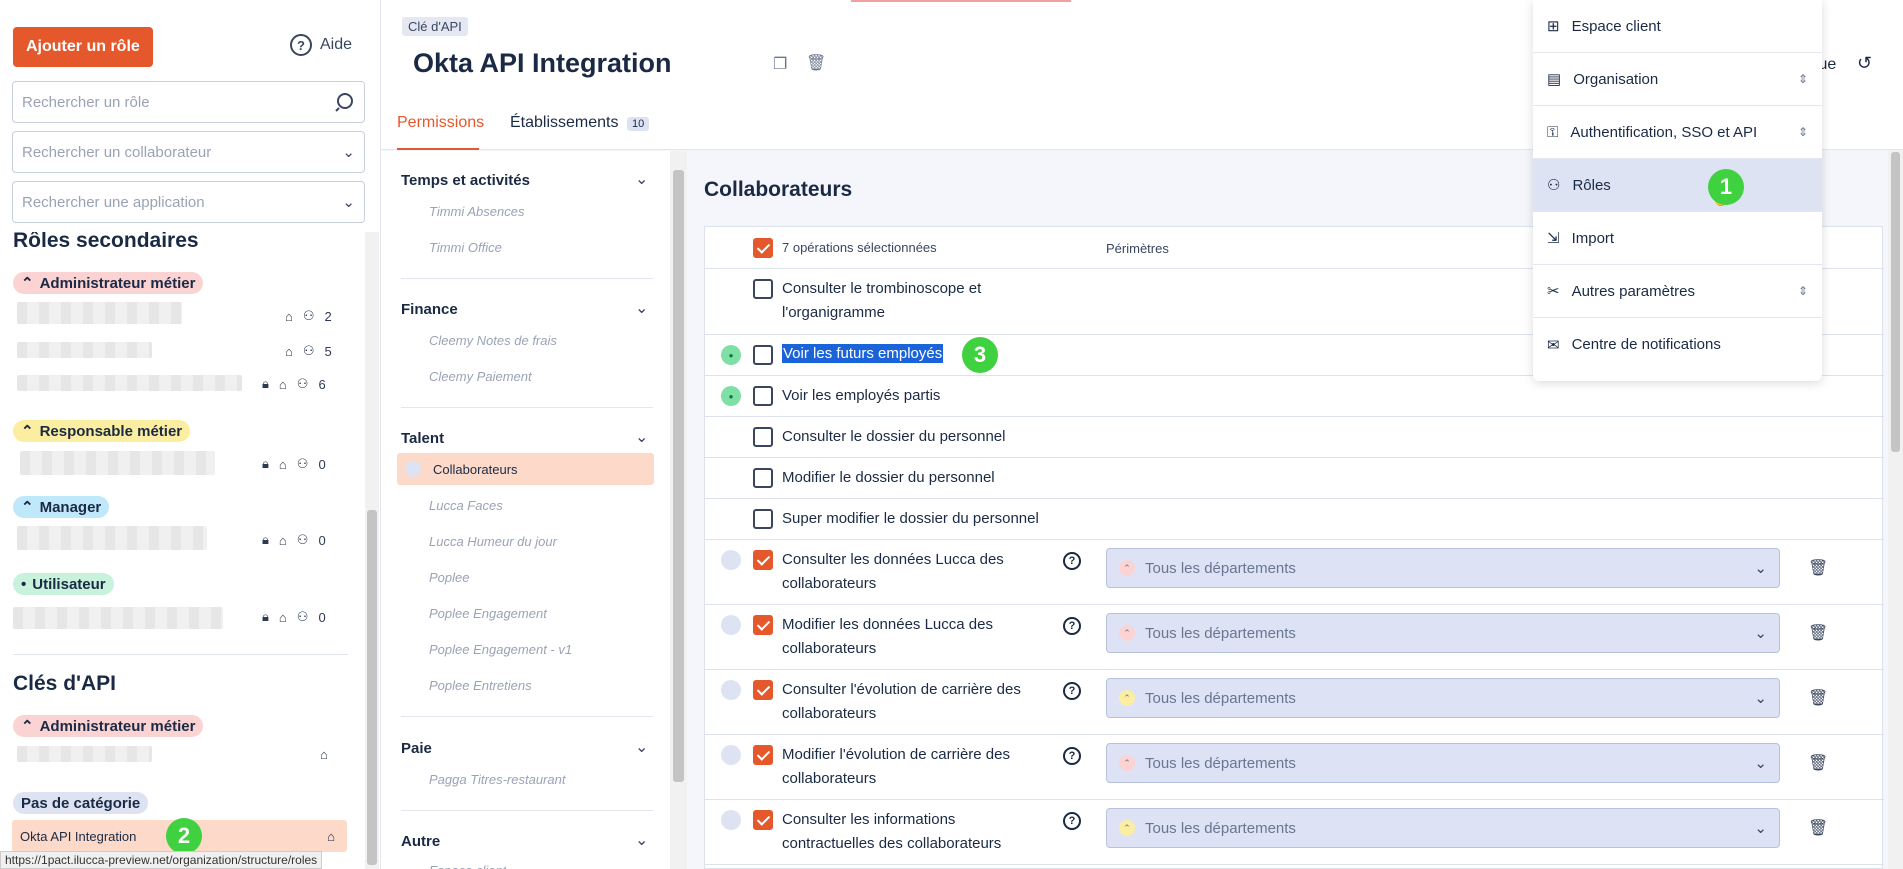  What do you see at coordinates (63, 584) in the screenshot?
I see `role-badge-user: • Utilisateur` at bounding box center [63, 584].